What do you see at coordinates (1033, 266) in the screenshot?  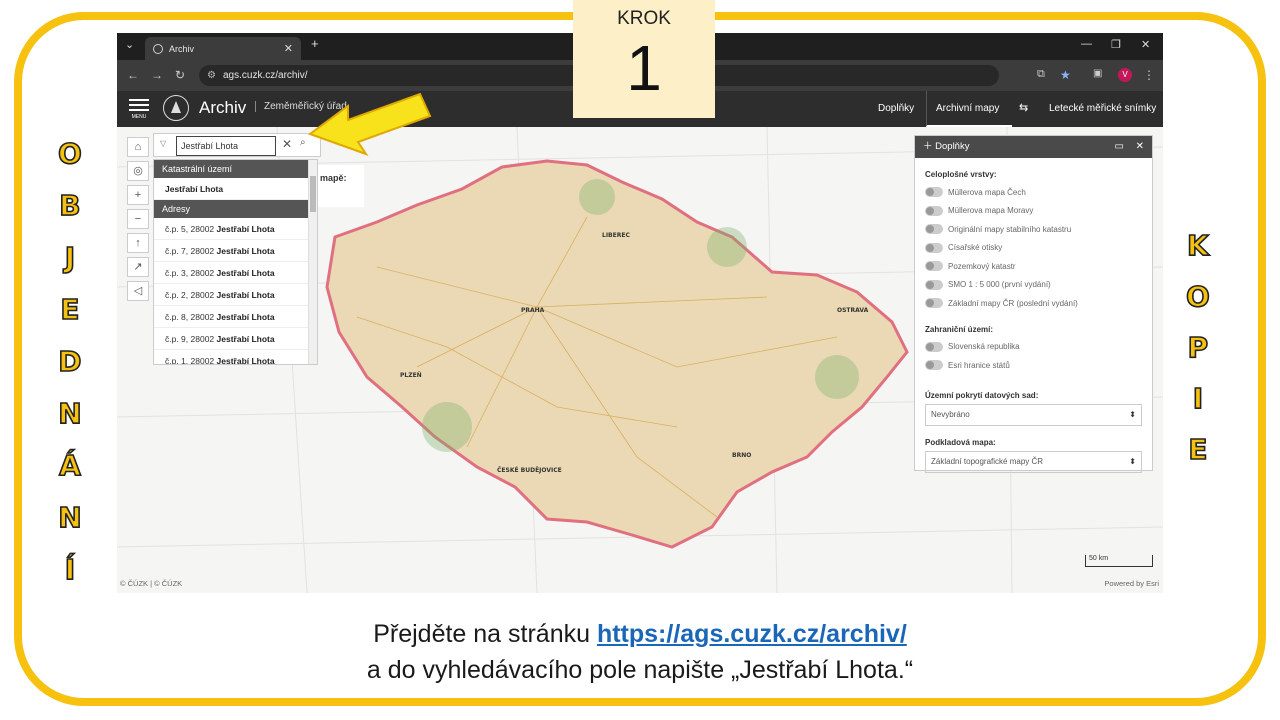 I see `layer-toggle-row: Pozemkový katastr` at bounding box center [1033, 266].